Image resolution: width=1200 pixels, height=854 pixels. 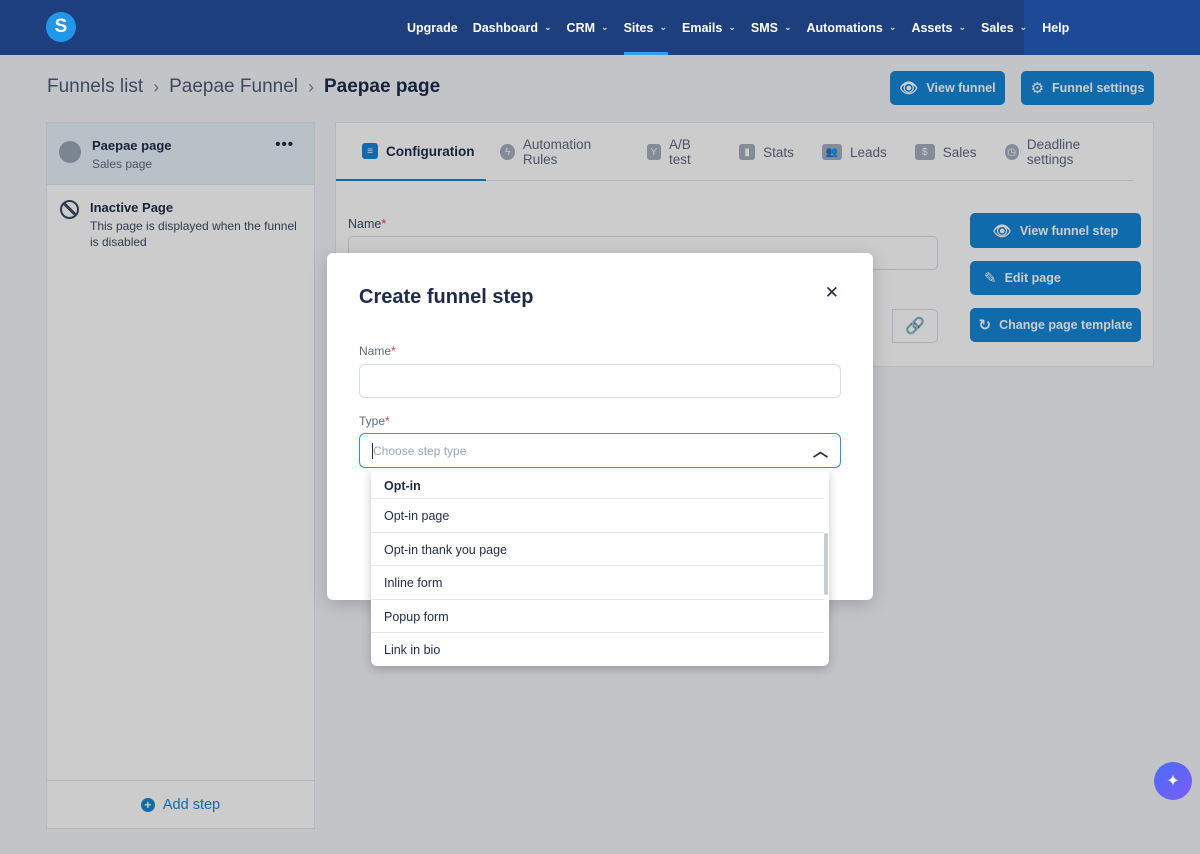 I want to click on nav-automations-label: Automations, so click(x=844, y=27).